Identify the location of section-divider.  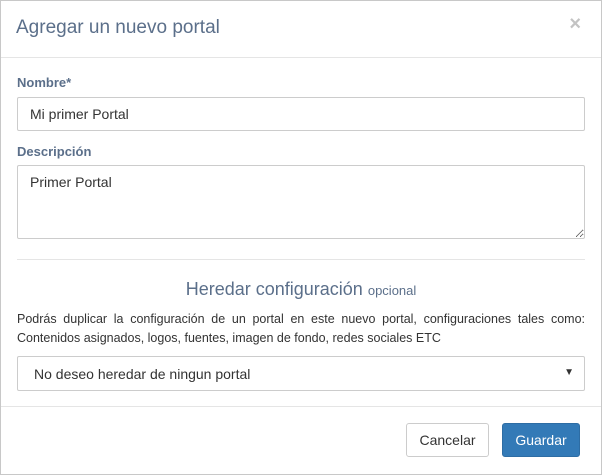
(301, 259).